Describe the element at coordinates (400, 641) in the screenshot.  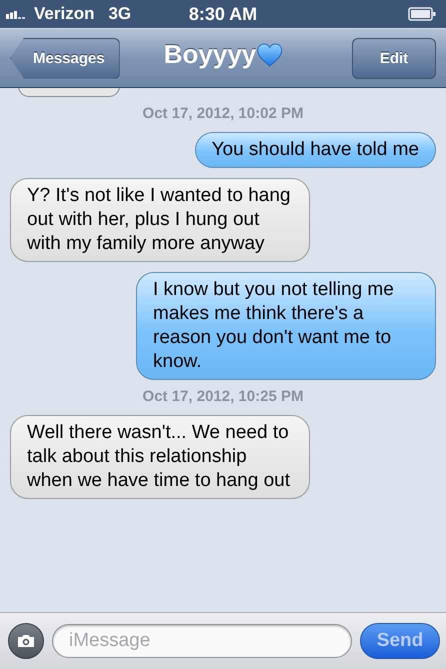
I see `send-button: Send` at that location.